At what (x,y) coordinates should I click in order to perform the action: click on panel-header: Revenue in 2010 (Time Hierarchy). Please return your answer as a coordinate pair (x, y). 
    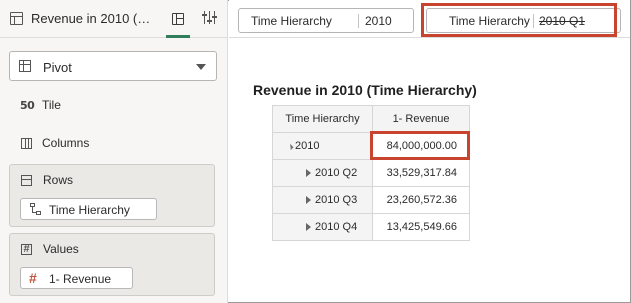
    Looking at the image, I should click on (113, 19).